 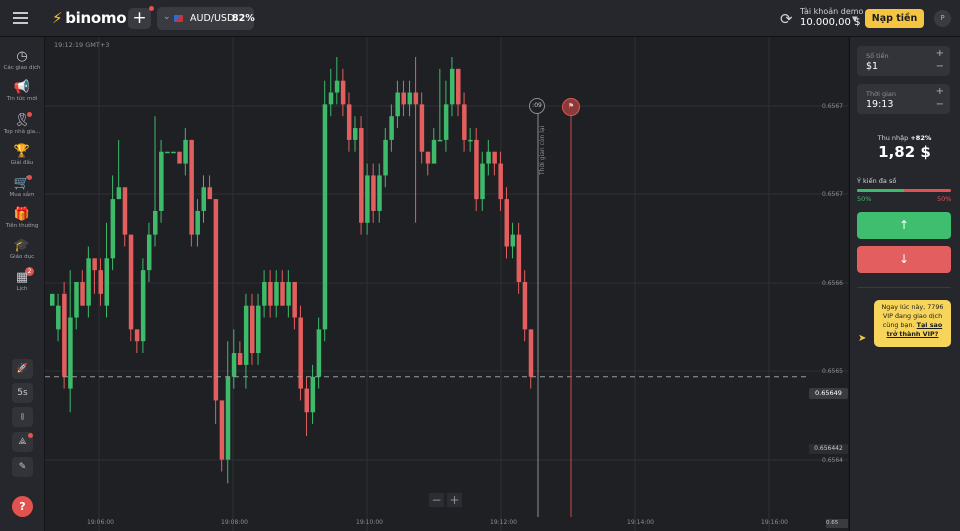 I want to click on asset-tab: ⌄ AUD/USD 82%, so click(x=206, y=18).